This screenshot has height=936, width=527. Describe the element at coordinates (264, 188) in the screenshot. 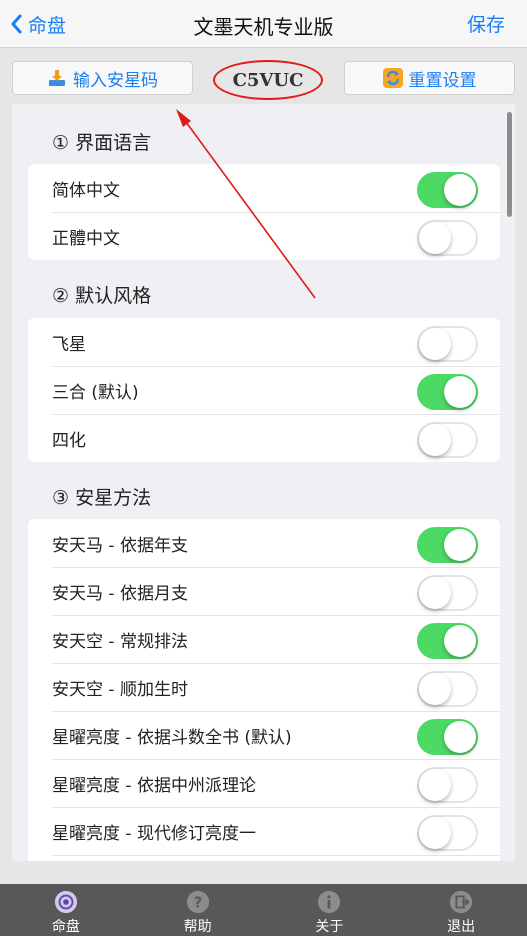

I see `list-item: 简体中文` at that location.